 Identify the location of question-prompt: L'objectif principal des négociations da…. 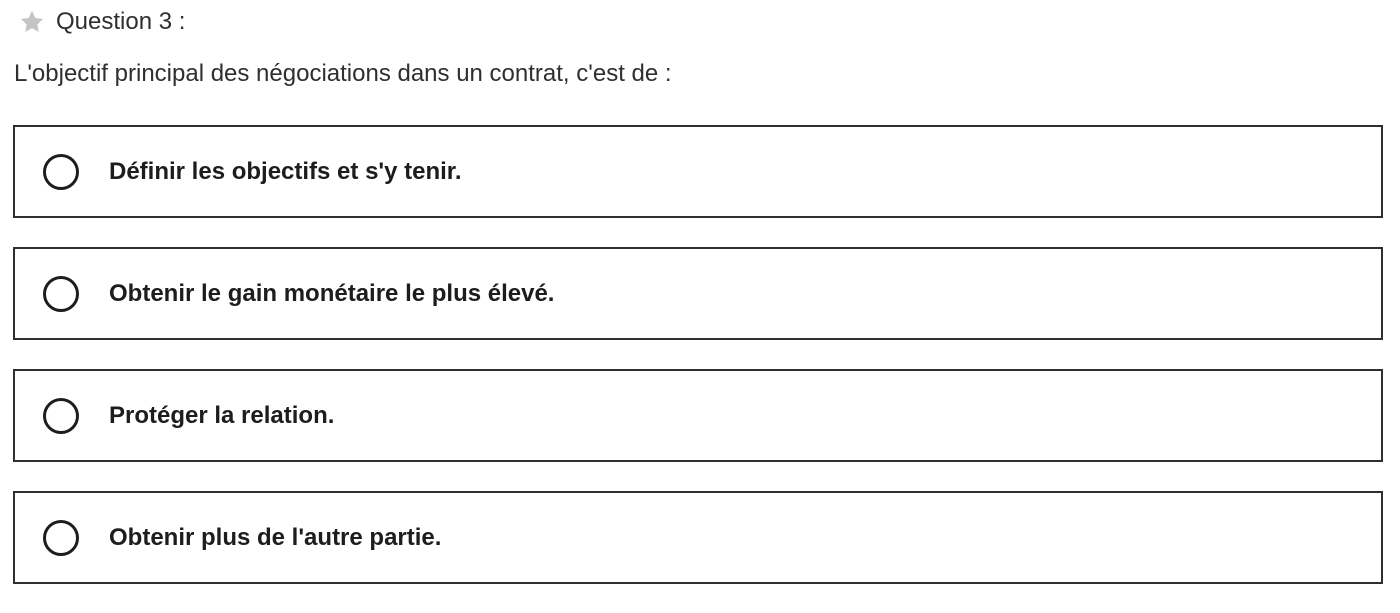
(343, 73).